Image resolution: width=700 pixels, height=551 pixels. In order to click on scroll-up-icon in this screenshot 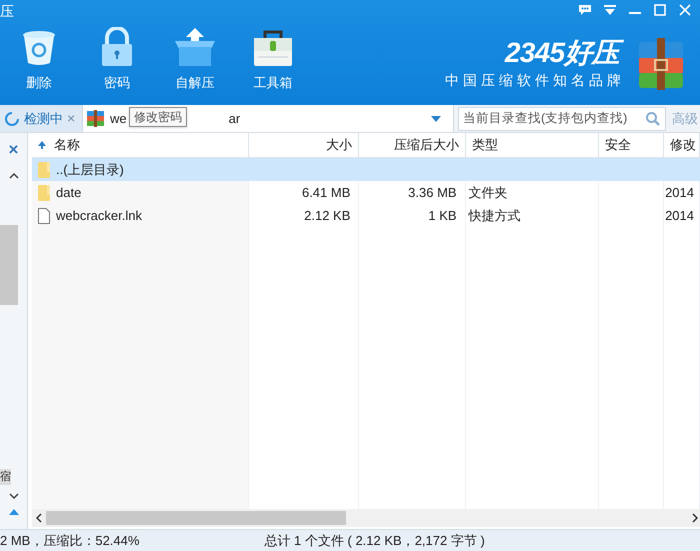, I will do `click(13, 175)`.